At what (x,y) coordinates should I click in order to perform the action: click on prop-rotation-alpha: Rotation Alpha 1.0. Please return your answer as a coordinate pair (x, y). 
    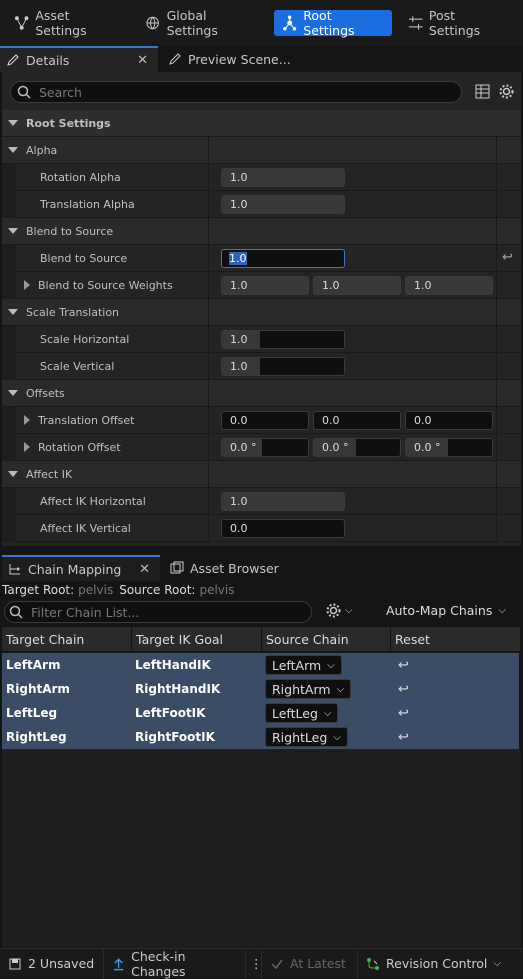
    Looking at the image, I should click on (261, 177).